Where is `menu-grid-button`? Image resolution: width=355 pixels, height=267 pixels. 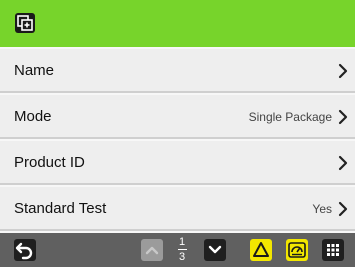
menu-grid-button is located at coordinates (333, 250).